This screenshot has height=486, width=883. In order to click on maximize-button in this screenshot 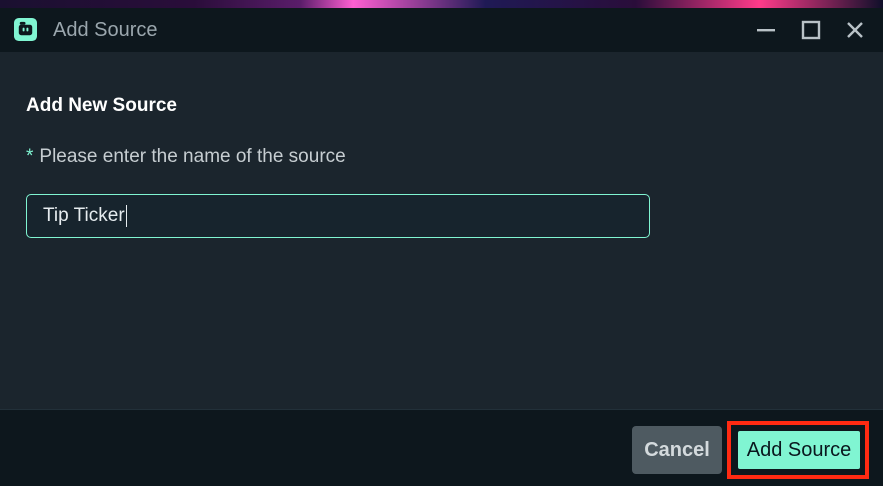, I will do `click(811, 30)`.